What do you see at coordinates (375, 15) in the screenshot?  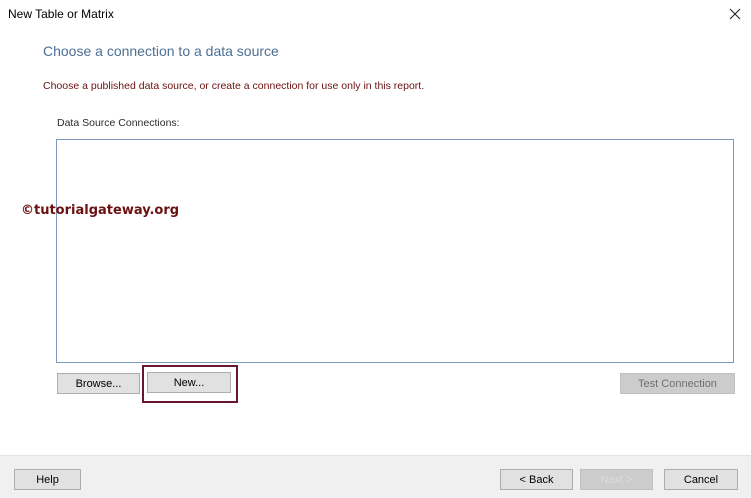 I see `title-bar: New Table or Matrix` at bounding box center [375, 15].